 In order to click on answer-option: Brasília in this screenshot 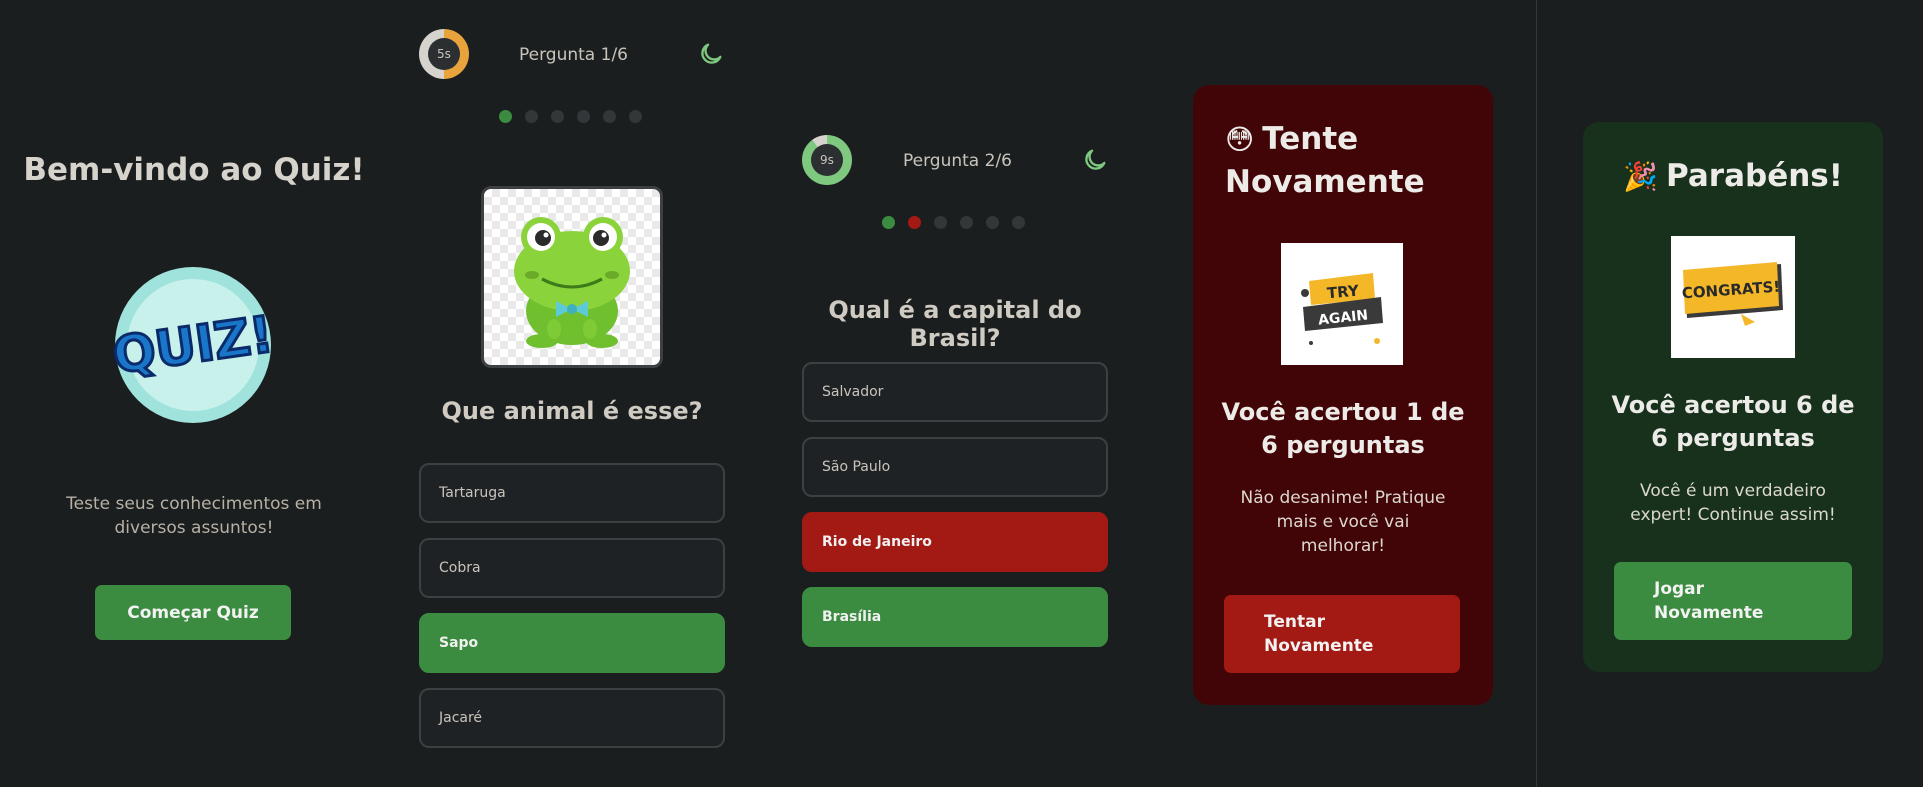, I will do `click(955, 617)`.